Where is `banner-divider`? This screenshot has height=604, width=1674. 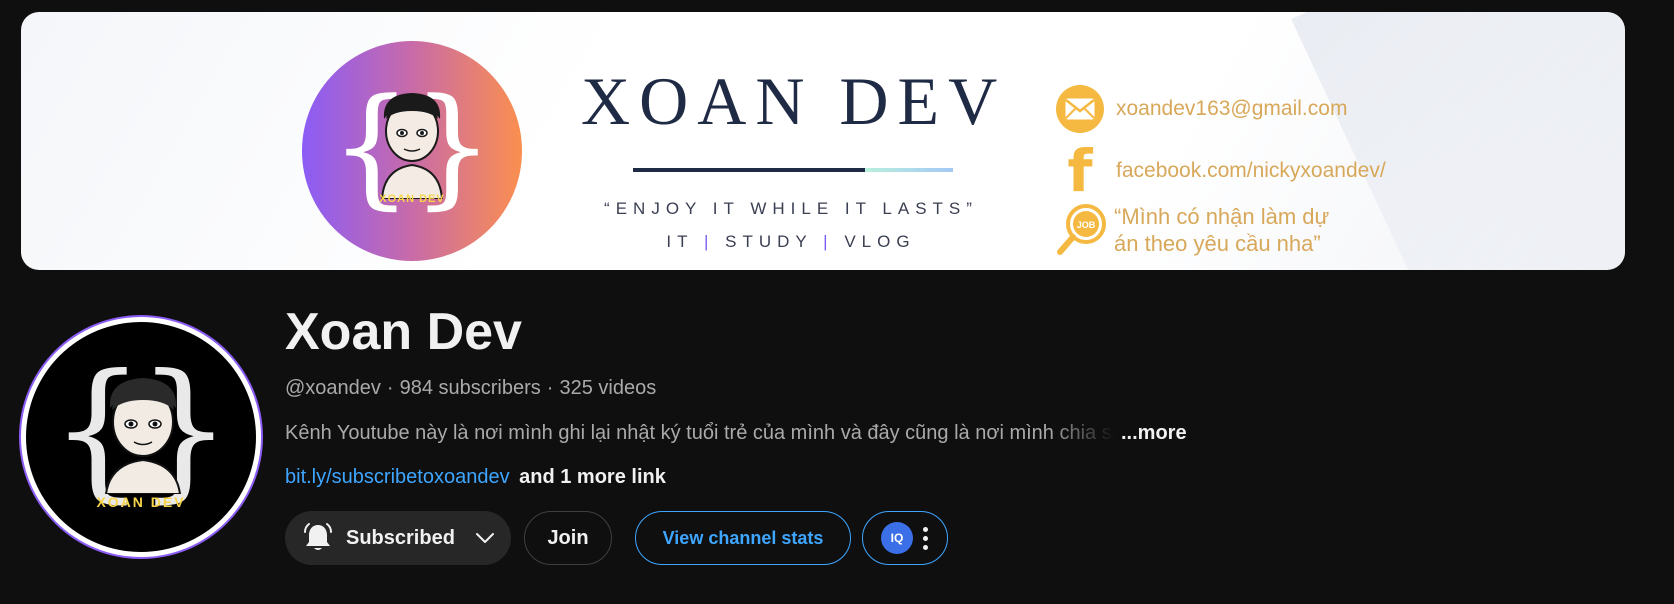 banner-divider is located at coordinates (793, 170).